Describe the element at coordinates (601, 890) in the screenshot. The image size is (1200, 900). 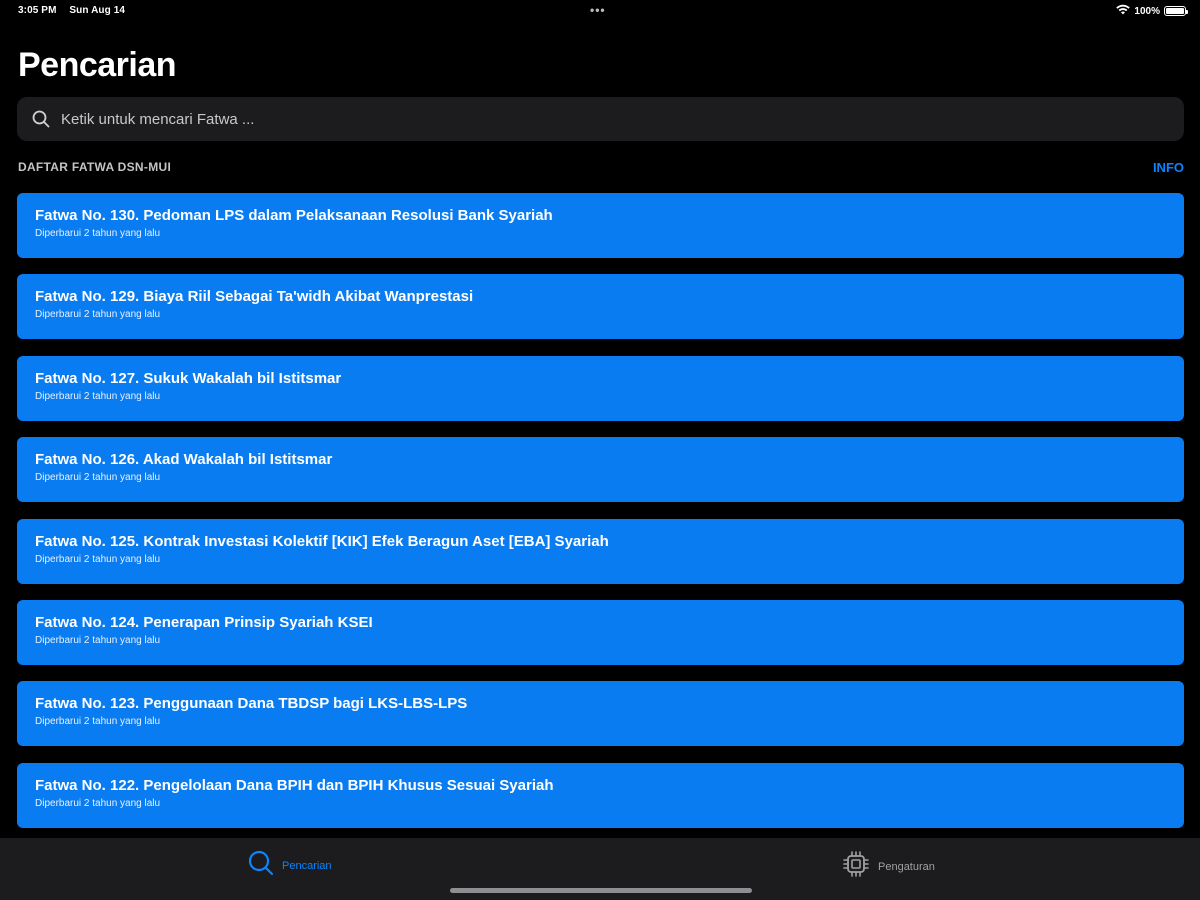
I see `home-indicator` at that location.